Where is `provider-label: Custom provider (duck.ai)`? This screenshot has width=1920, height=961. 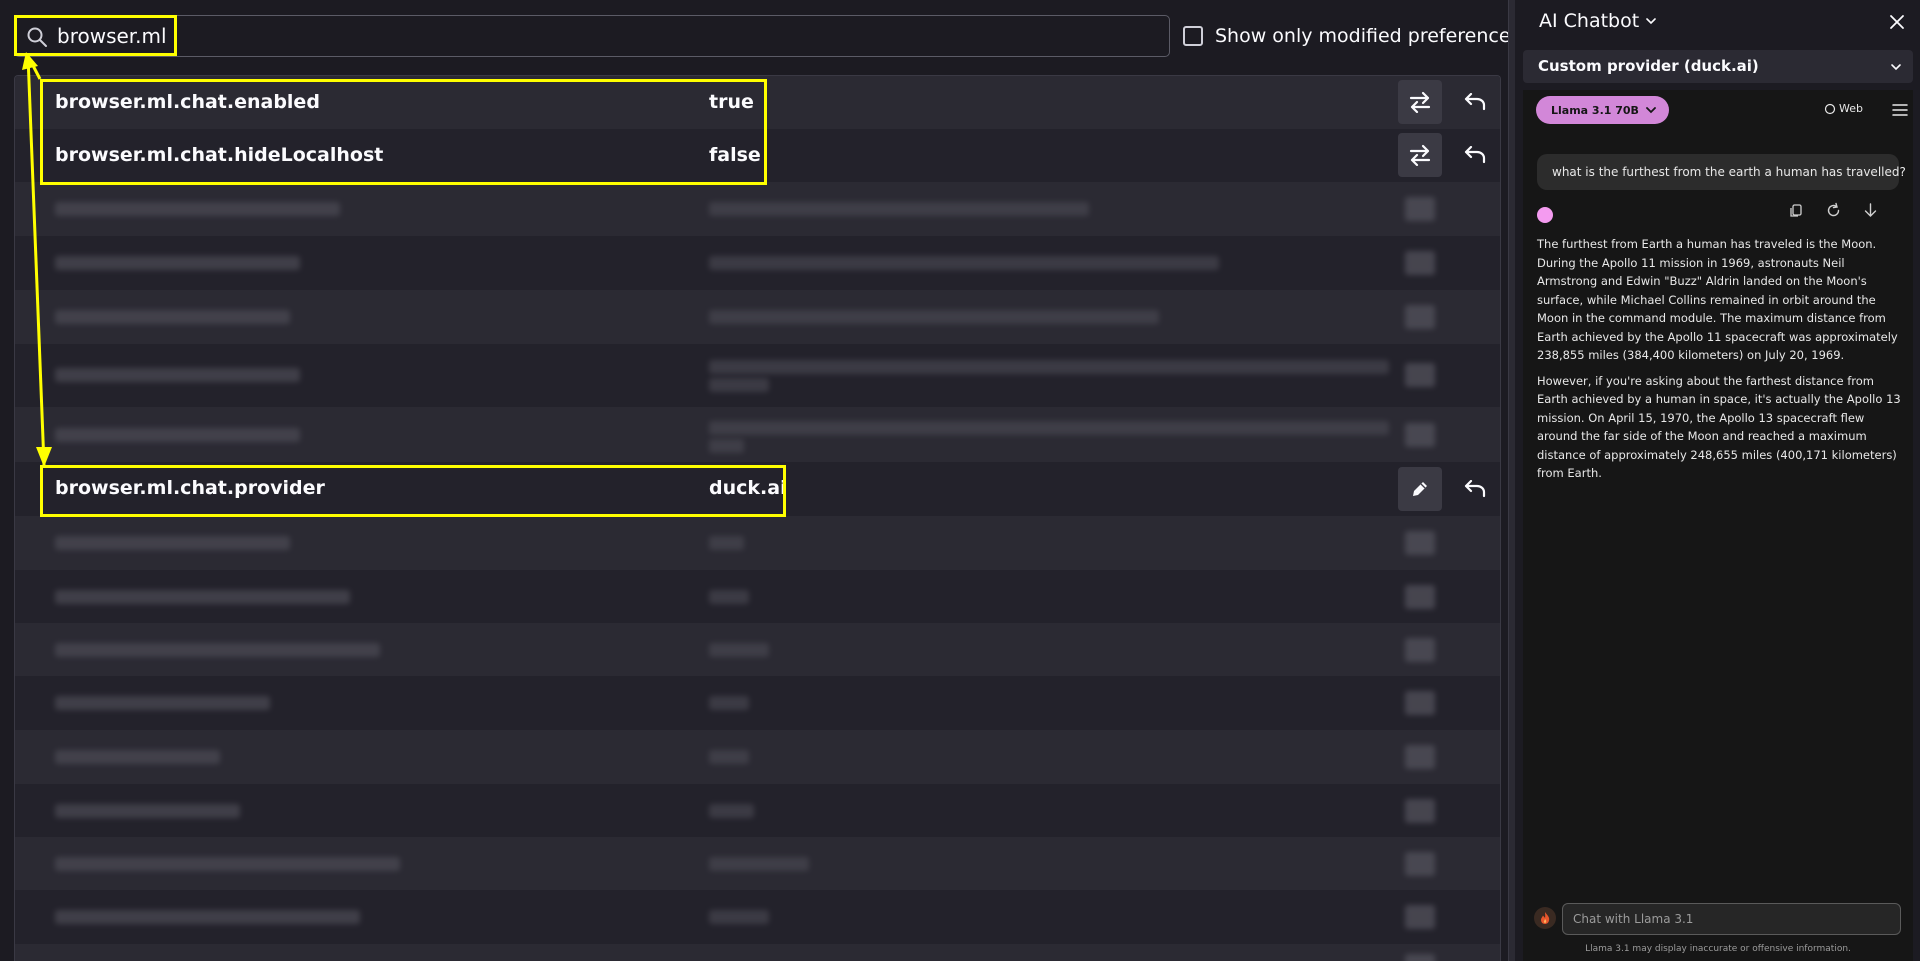 provider-label: Custom provider (duck.ai) is located at coordinates (1648, 66).